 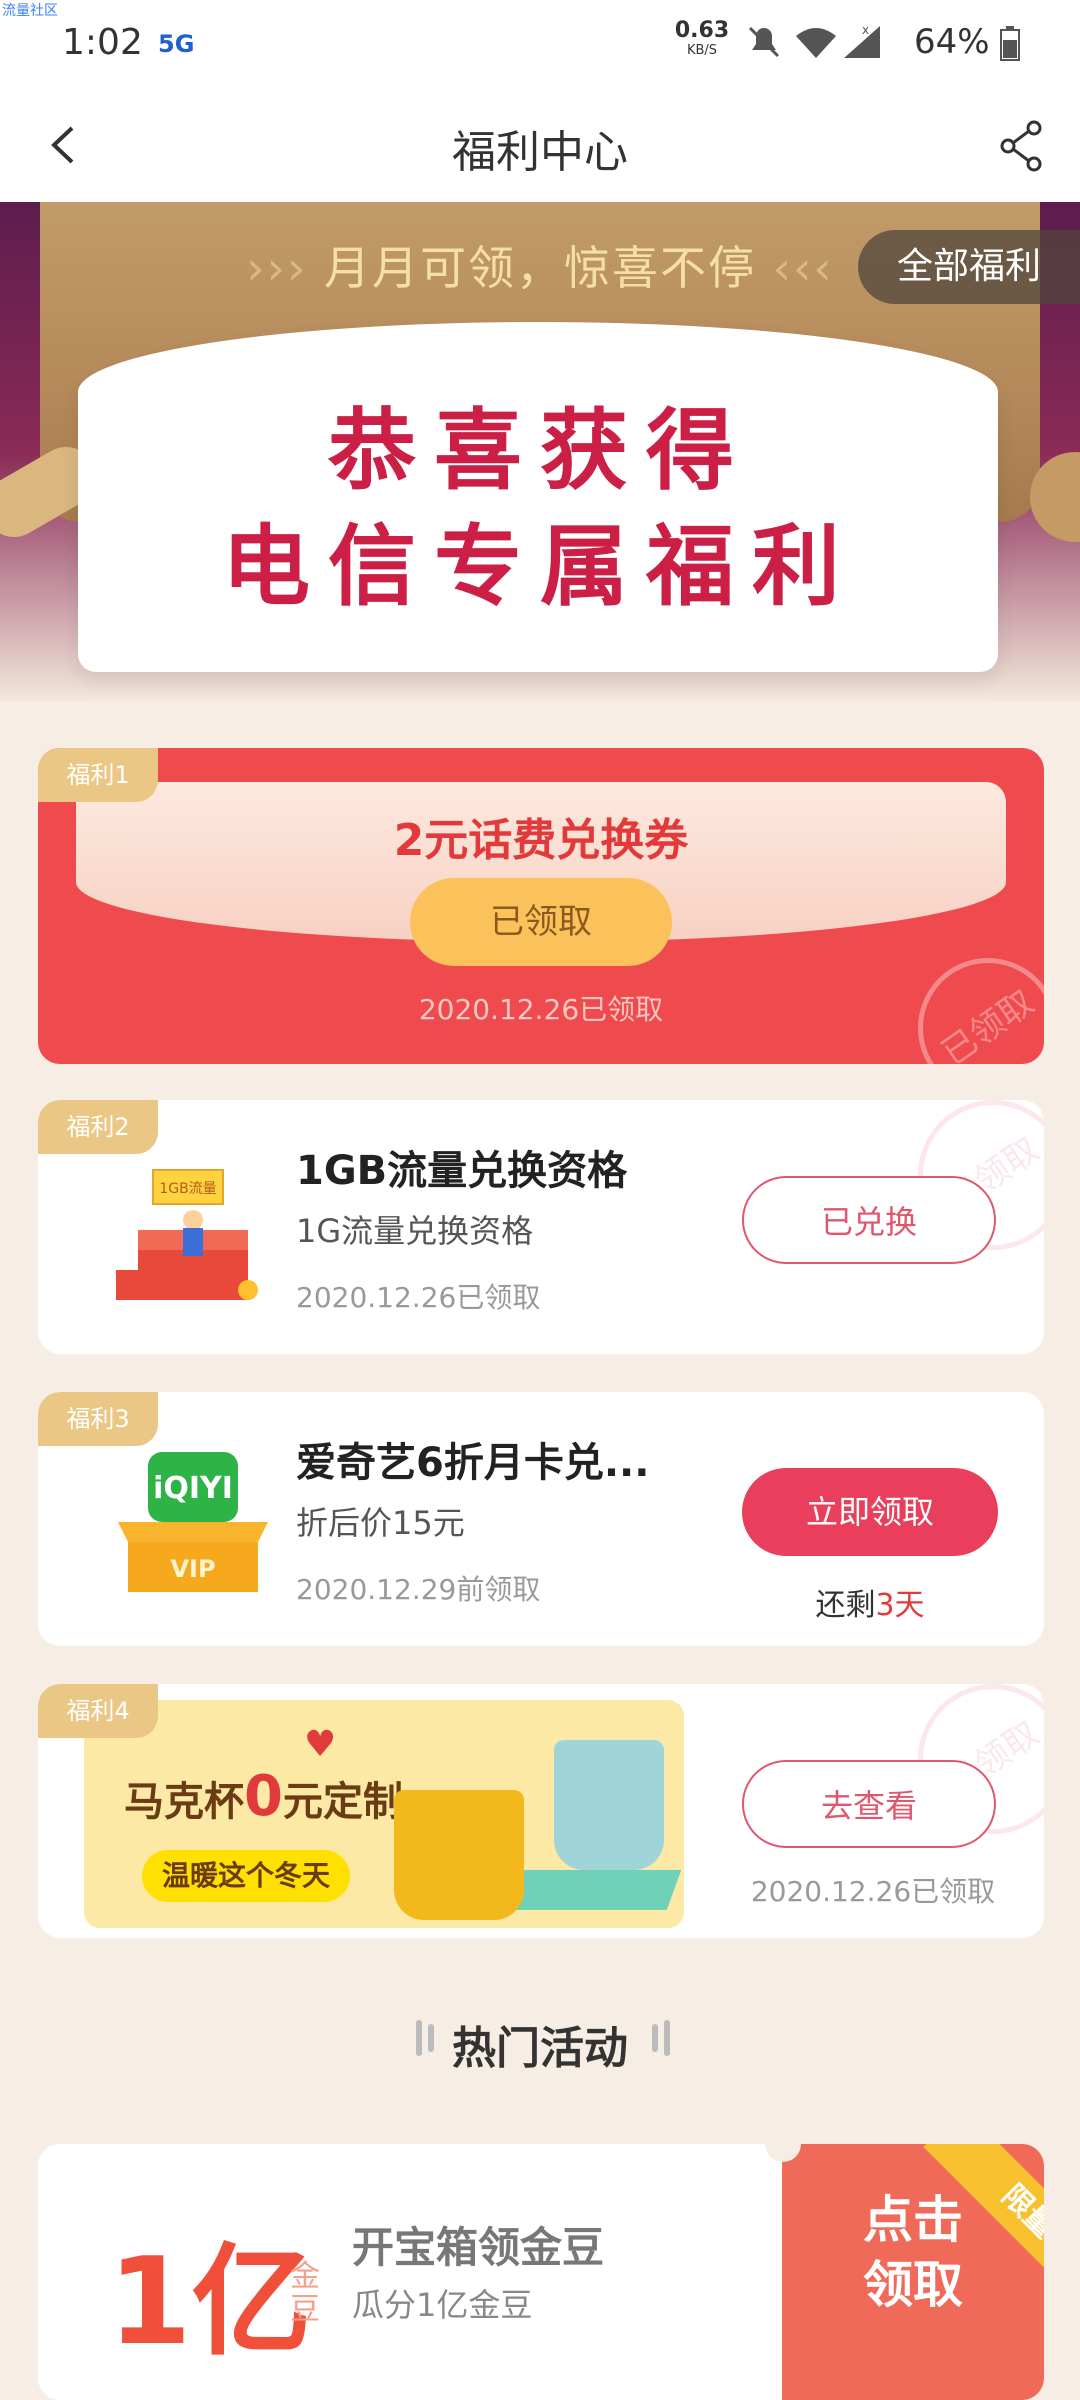 What do you see at coordinates (869, 1804) in the screenshot?
I see `view-button: 去查看` at bounding box center [869, 1804].